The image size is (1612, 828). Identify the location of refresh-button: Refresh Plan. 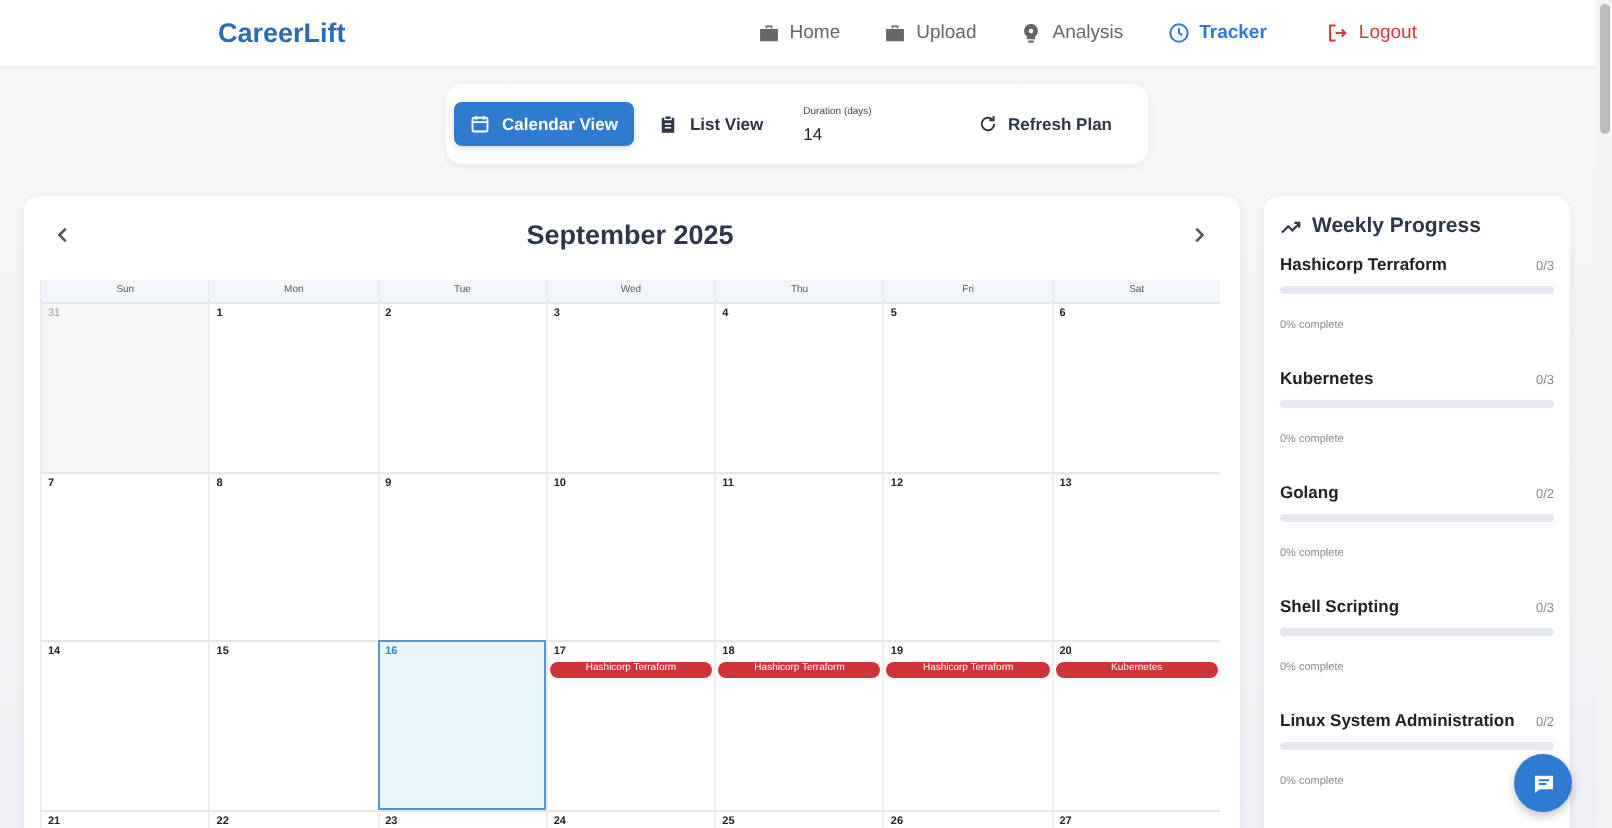
(1045, 124).